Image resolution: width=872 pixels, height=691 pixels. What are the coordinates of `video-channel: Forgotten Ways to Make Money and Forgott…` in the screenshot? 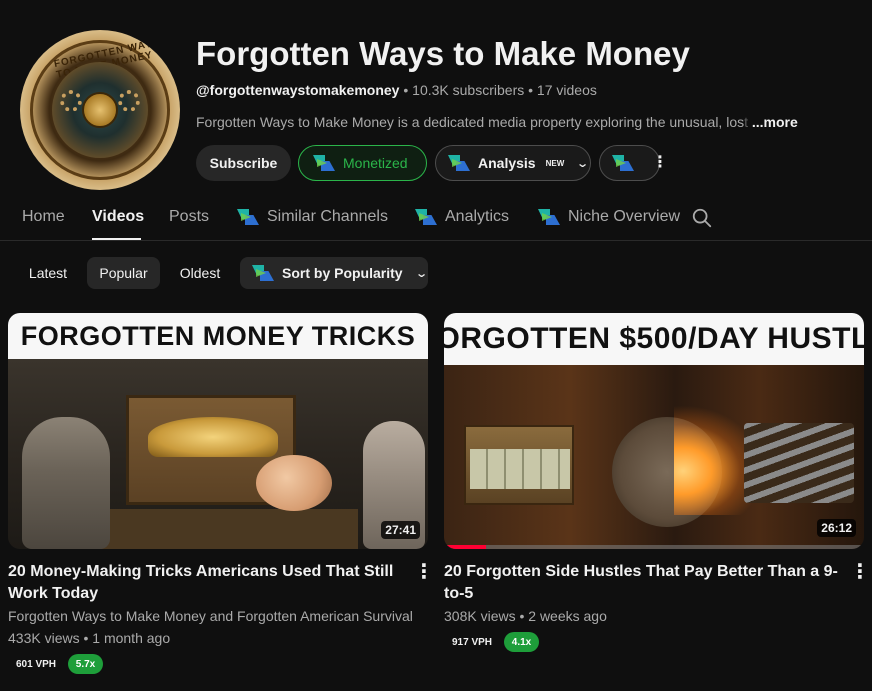 It's located at (210, 616).